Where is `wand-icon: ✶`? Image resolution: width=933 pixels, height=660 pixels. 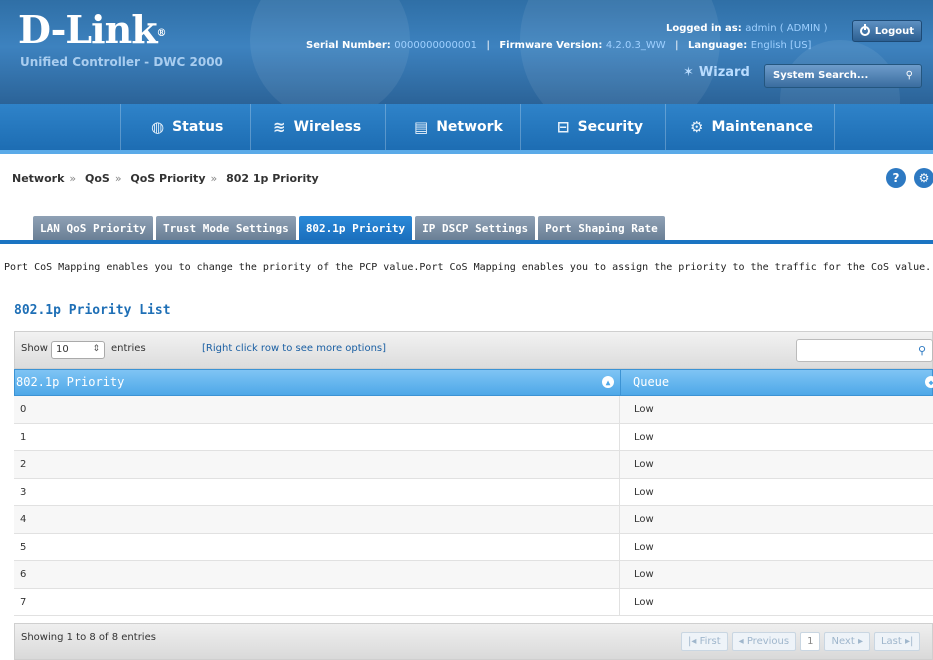
wand-icon: ✶ is located at coordinates (688, 72).